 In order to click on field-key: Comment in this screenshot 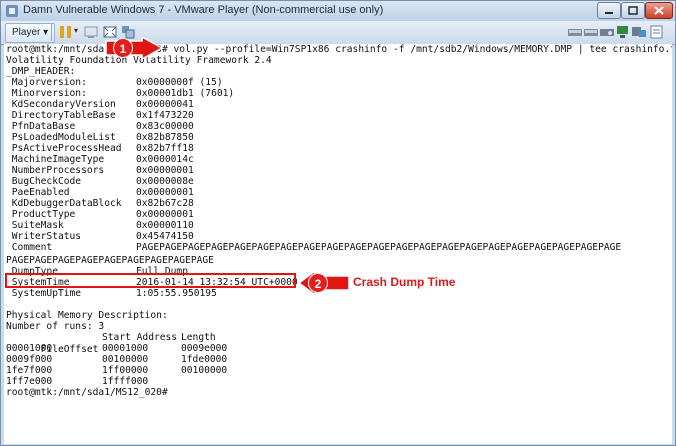, I will do `click(29, 247)`.